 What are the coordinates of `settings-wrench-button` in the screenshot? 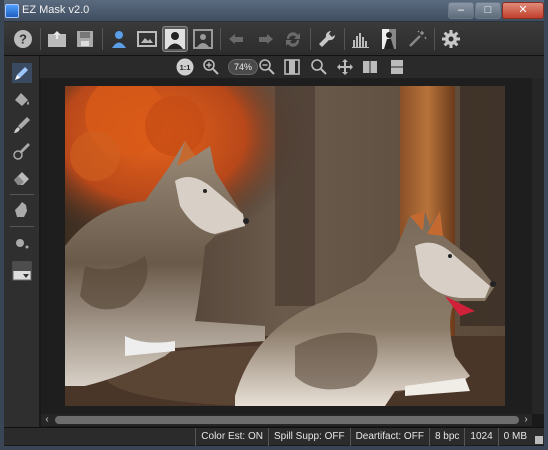 It's located at (327, 39).